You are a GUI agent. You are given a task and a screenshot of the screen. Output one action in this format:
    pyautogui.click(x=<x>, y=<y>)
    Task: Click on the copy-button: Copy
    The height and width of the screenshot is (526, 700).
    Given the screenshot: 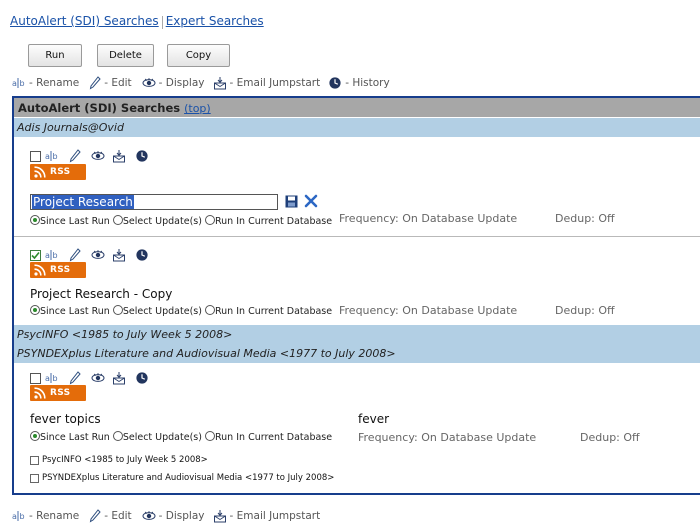 What is the action you would take?
    pyautogui.click(x=198, y=55)
    